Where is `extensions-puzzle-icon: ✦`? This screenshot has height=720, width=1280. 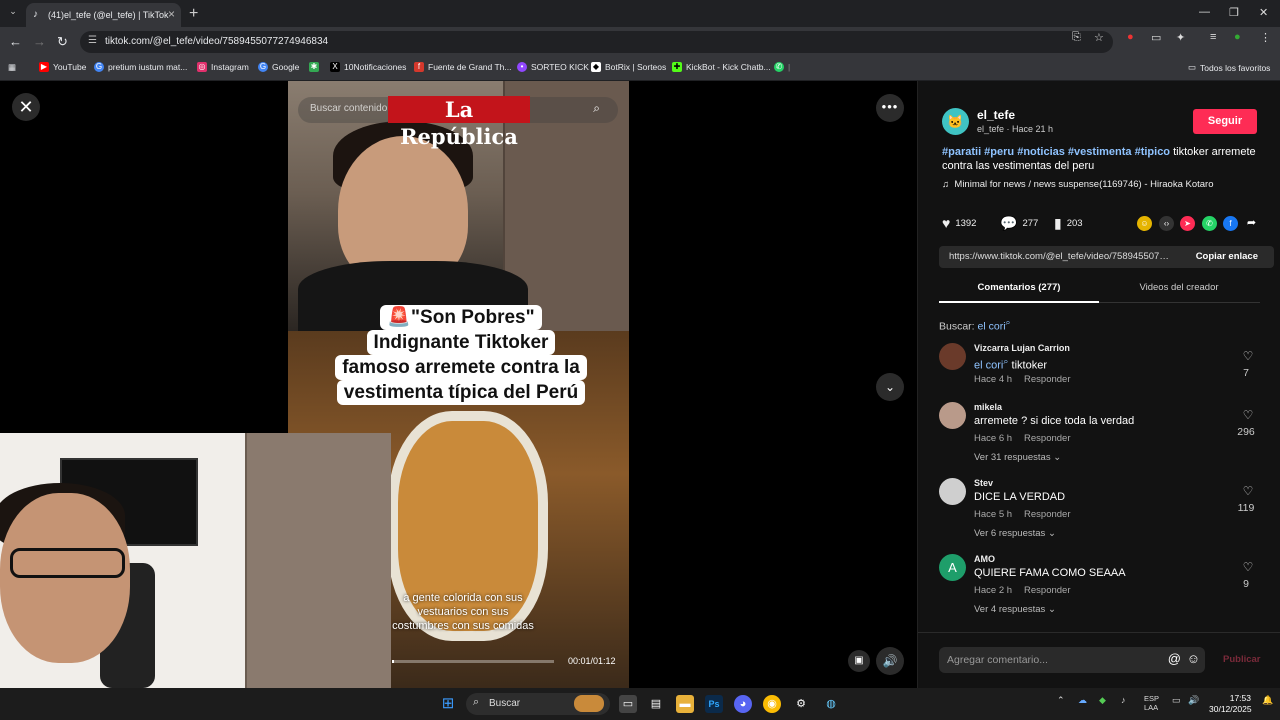
extensions-puzzle-icon: ✦ is located at coordinates (1180, 37).